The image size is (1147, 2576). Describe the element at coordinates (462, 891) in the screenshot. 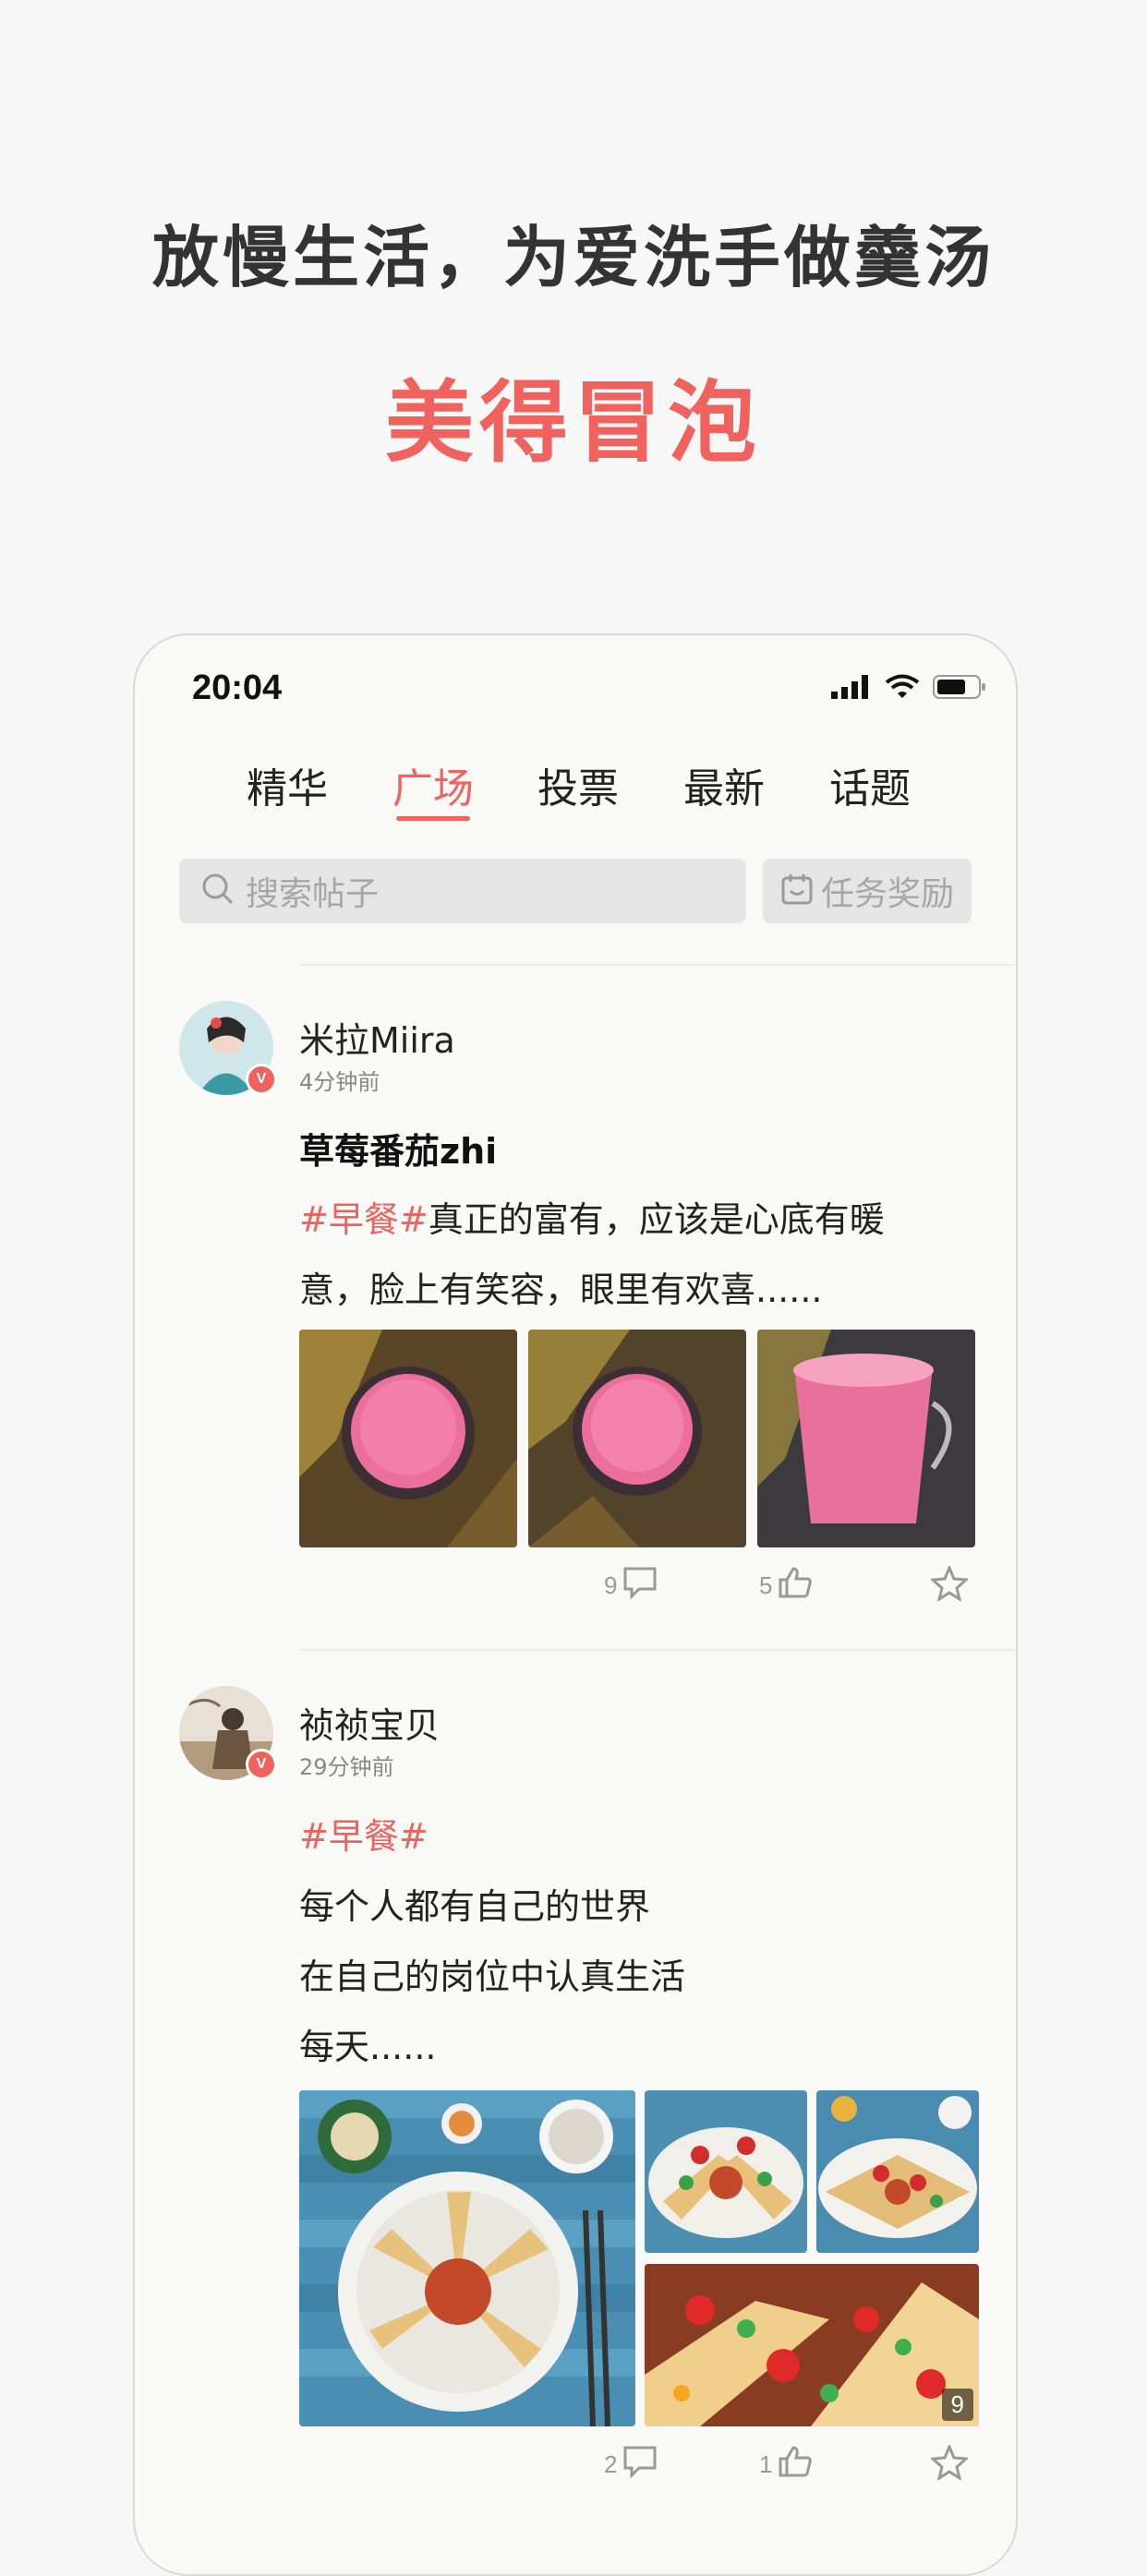

I see `search-input: 搜索帖子` at that location.